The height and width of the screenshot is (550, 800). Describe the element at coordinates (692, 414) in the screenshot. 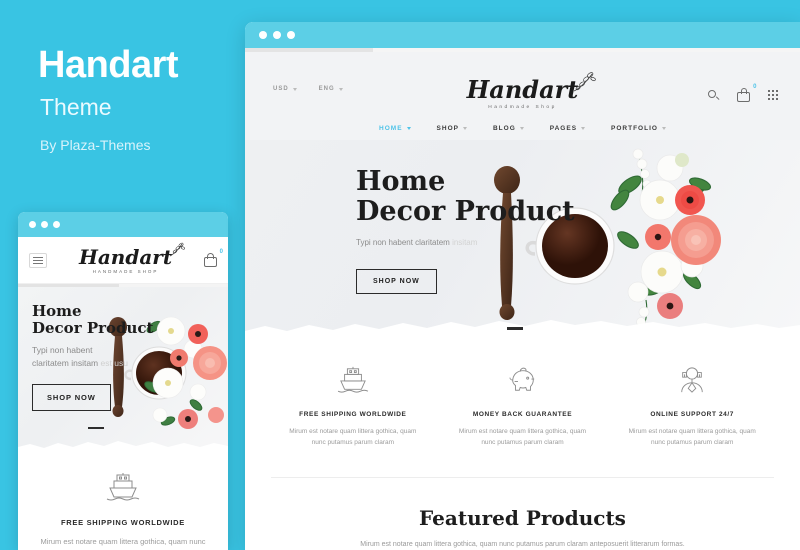

I see `feature-title: ONLINE SUPPORT 24/7` at that location.